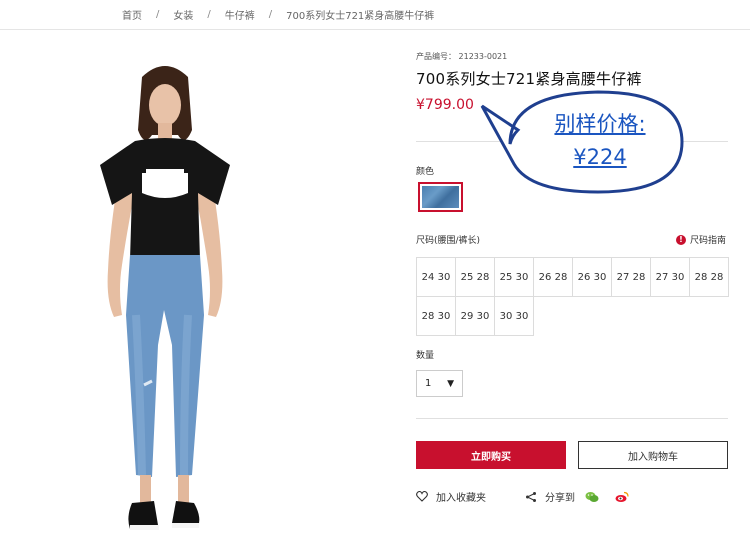 This screenshot has height=551, width=750. What do you see at coordinates (436, 277) in the screenshot?
I see `size-option: 24 30` at bounding box center [436, 277].